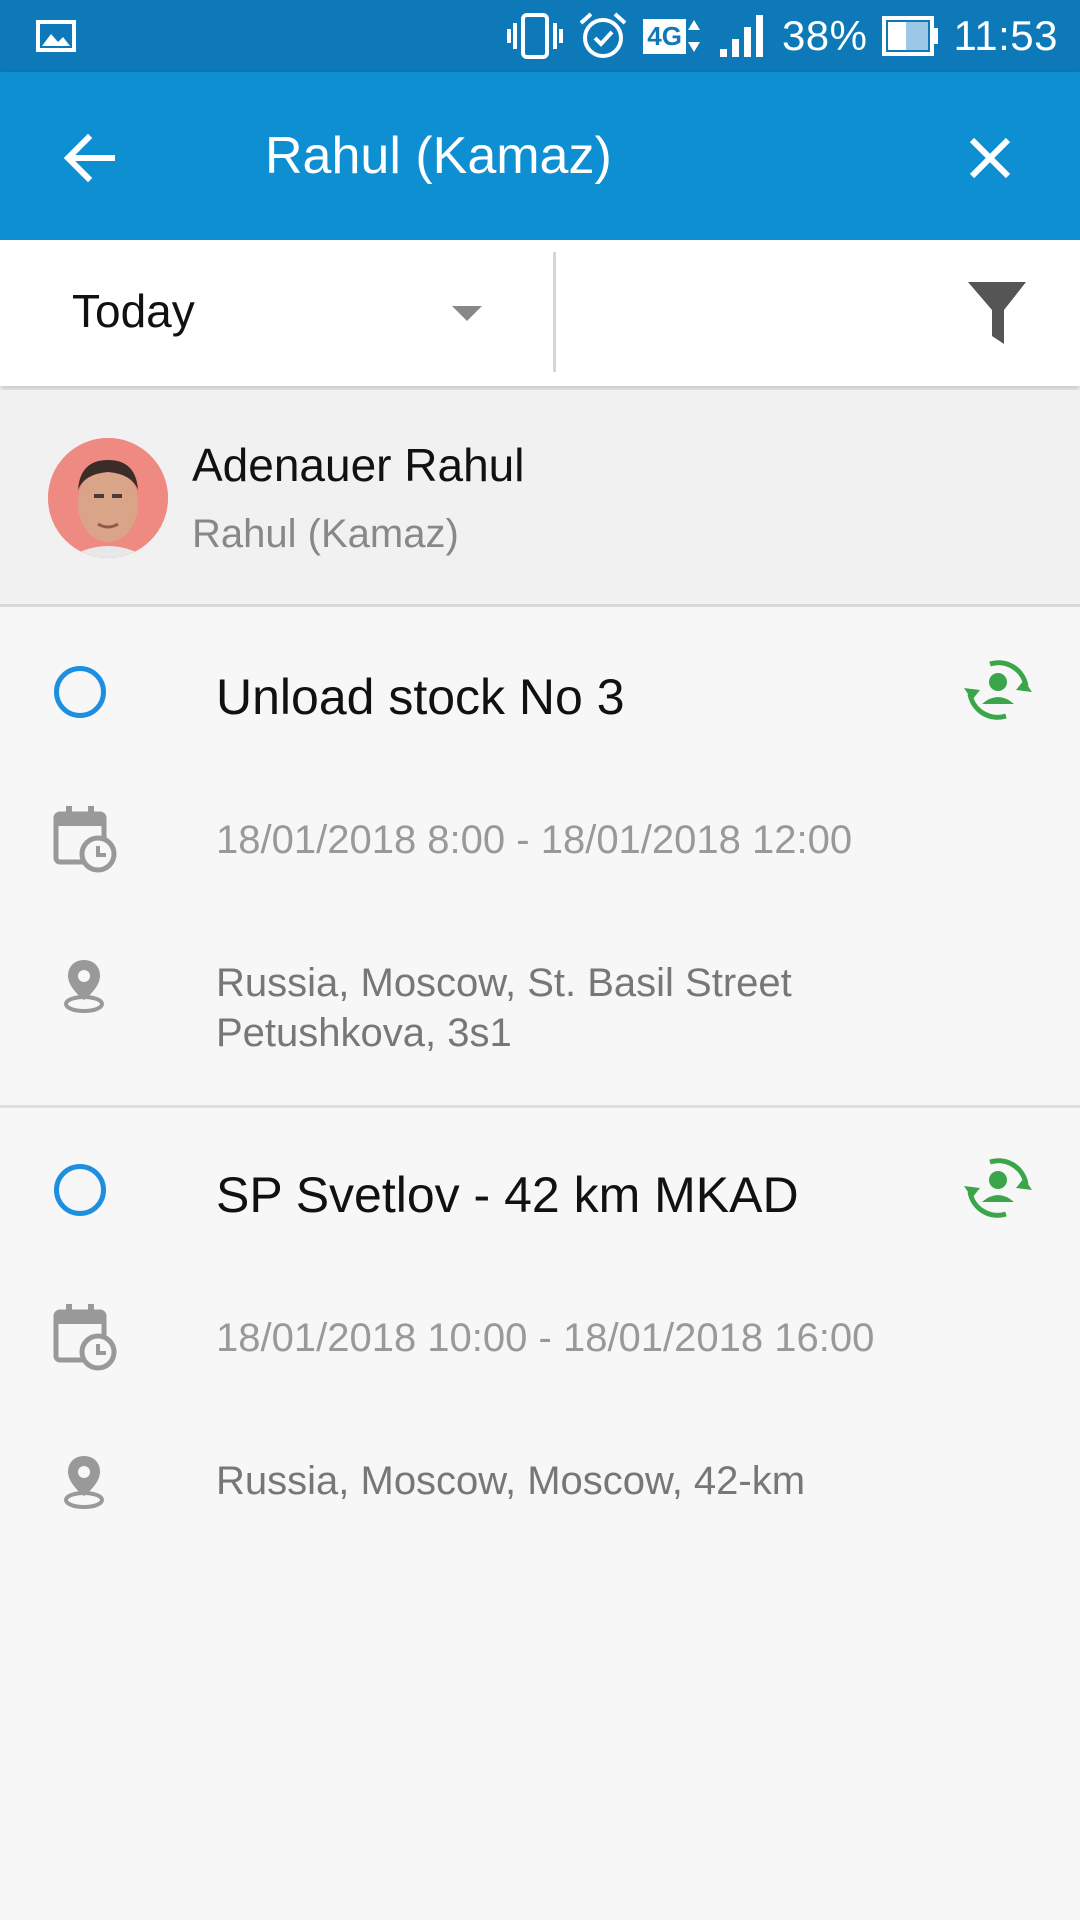  Describe the element at coordinates (56, 36) in the screenshot. I see `image-icon` at that location.